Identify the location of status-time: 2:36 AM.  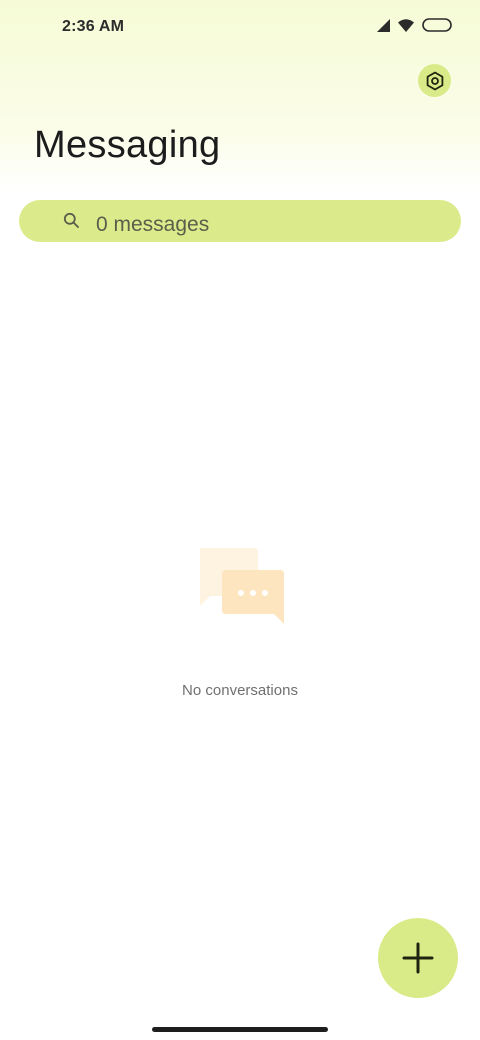
(93, 26).